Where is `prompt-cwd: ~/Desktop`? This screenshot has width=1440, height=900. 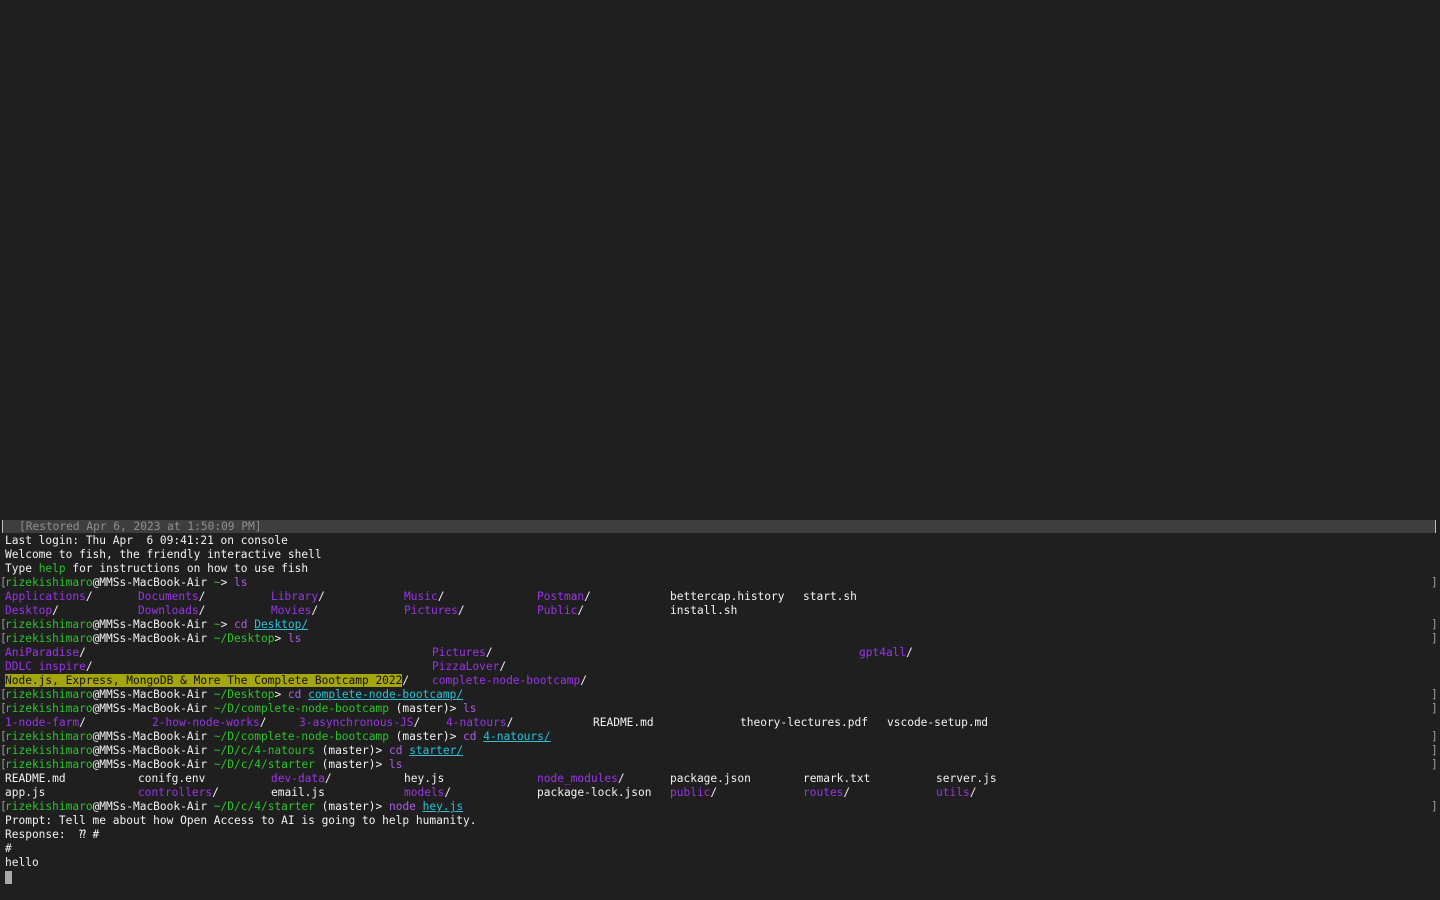
prompt-cwd: ~/Desktop is located at coordinates (241, 694).